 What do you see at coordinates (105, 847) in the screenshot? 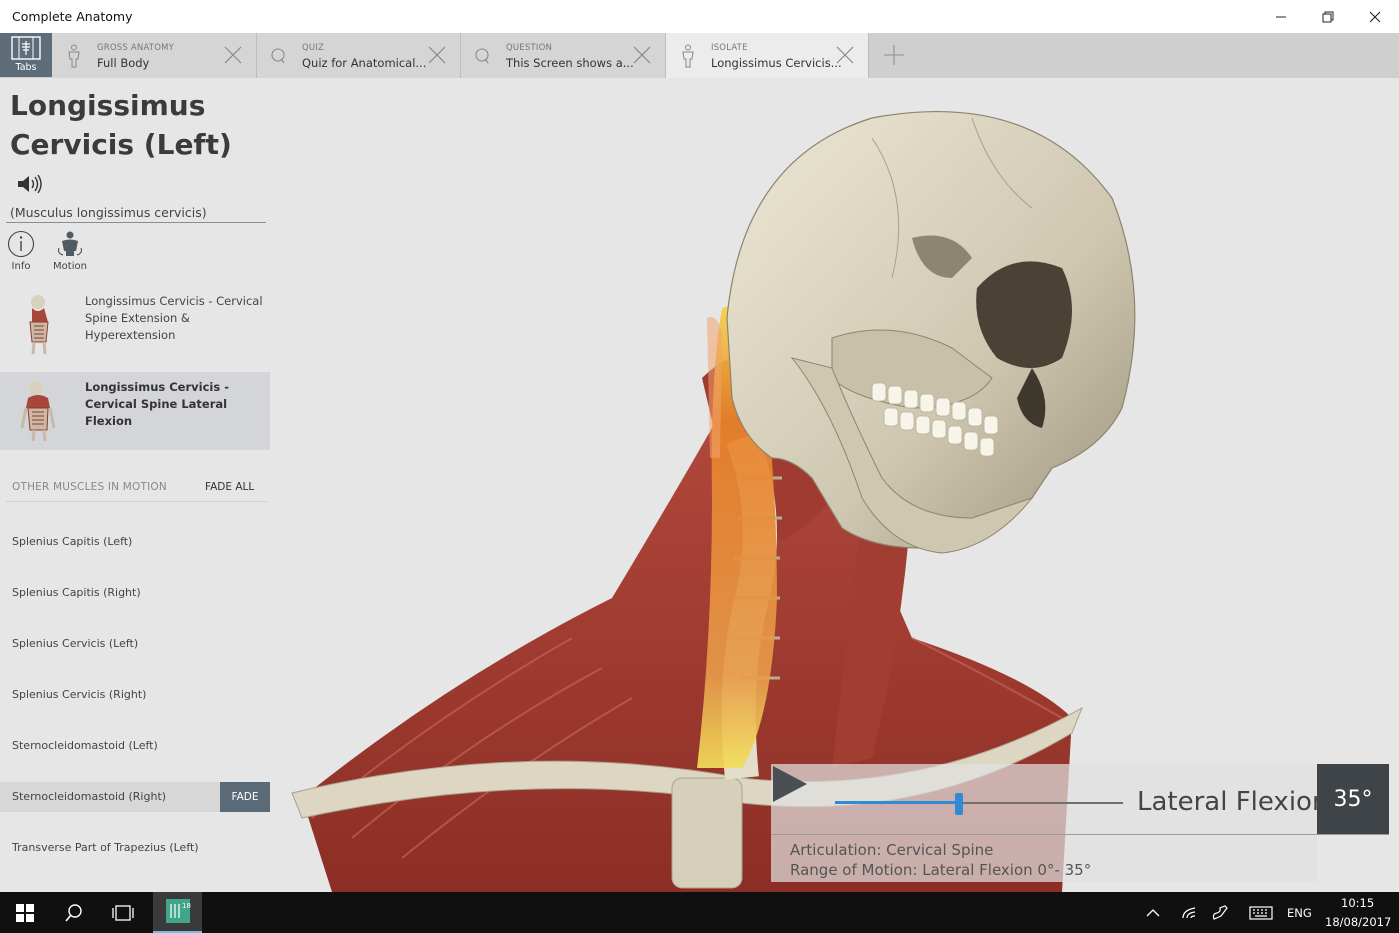
I see `other-muscle-label: Transverse Part of Trapezius (Left)` at bounding box center [105, 847].